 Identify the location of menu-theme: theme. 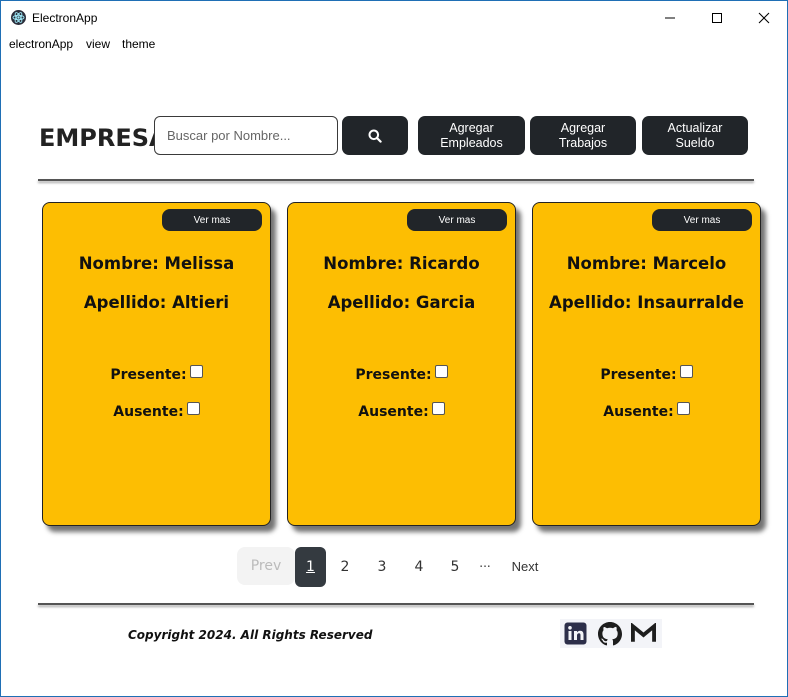
(138, 44).